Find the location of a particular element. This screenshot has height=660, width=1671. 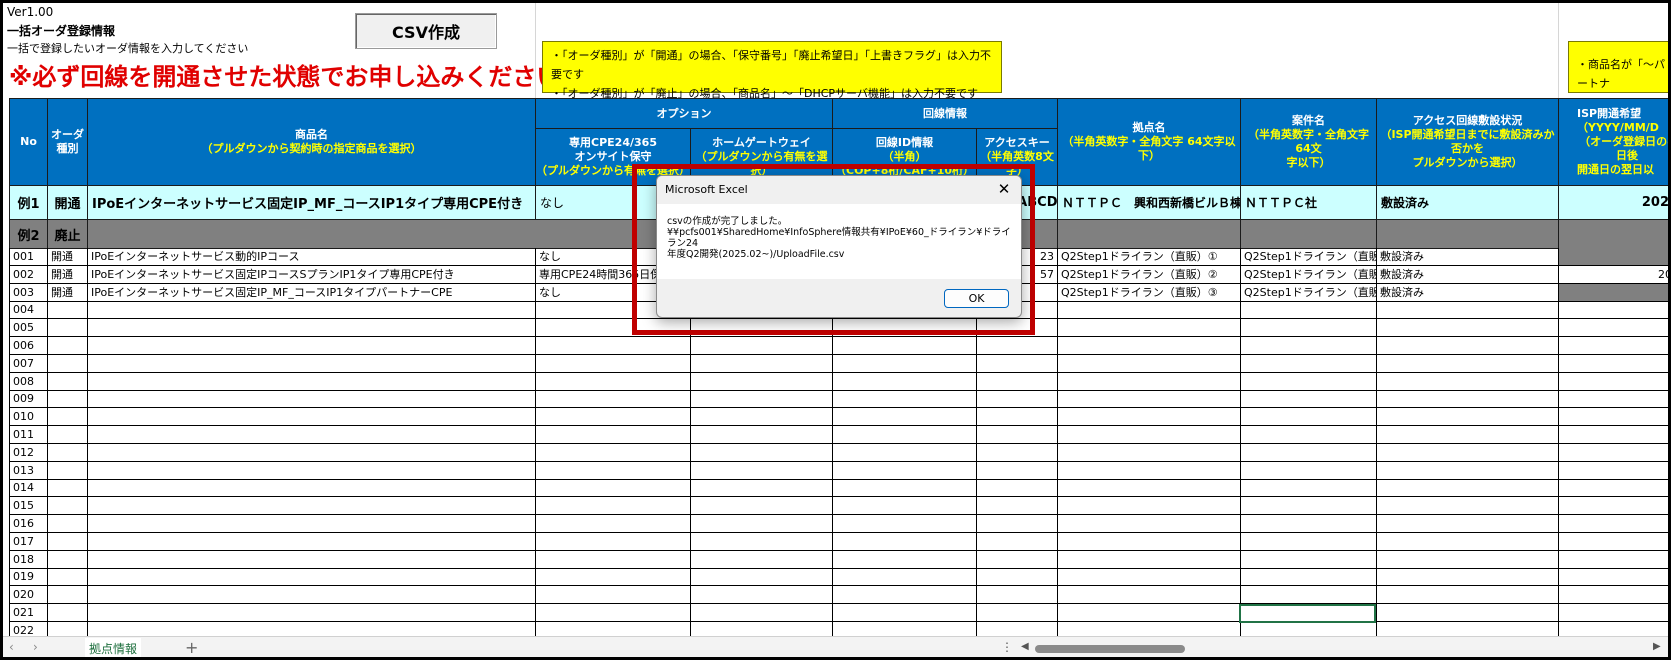

row-no: 014 is located at coordinates (28, 488).